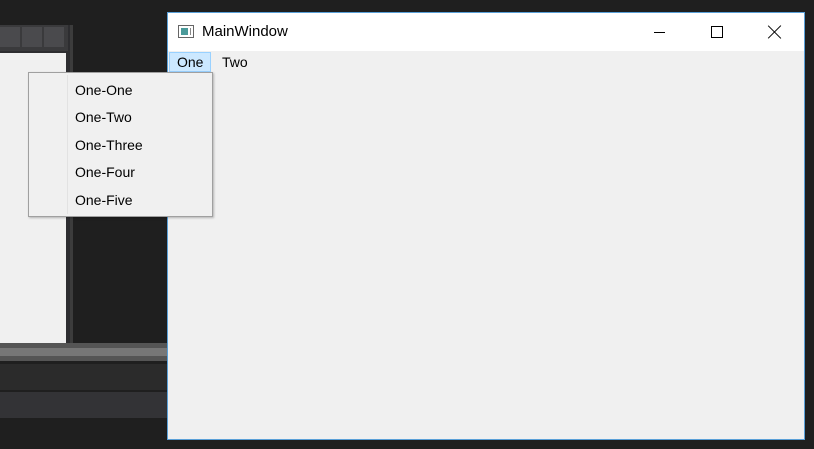 Image resolution: width=814 pixels, height=449 pixels. What do you see at coordinates (67, 144) in the screenshot?
I see `dropdown-icon-gutter` at bounding box center [67, 144].